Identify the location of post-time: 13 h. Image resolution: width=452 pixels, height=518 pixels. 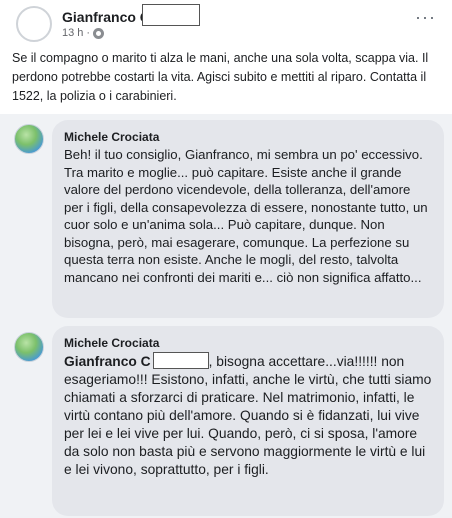
(72, 33).